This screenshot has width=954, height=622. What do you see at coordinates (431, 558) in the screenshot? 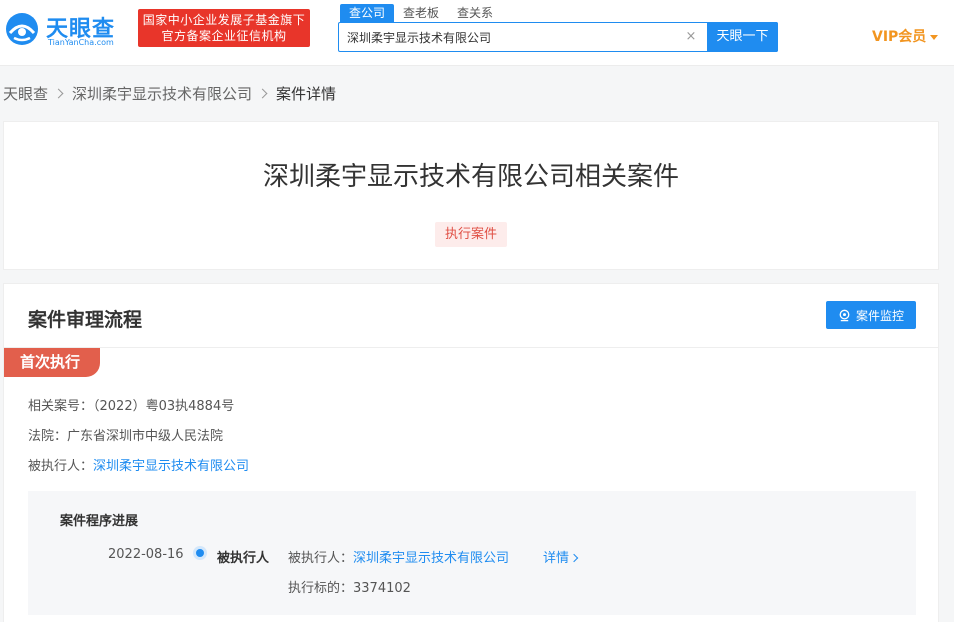
I see `progress-party-link: 深圳柔宇显示技术有限公司` at bounding box center [431, 558].